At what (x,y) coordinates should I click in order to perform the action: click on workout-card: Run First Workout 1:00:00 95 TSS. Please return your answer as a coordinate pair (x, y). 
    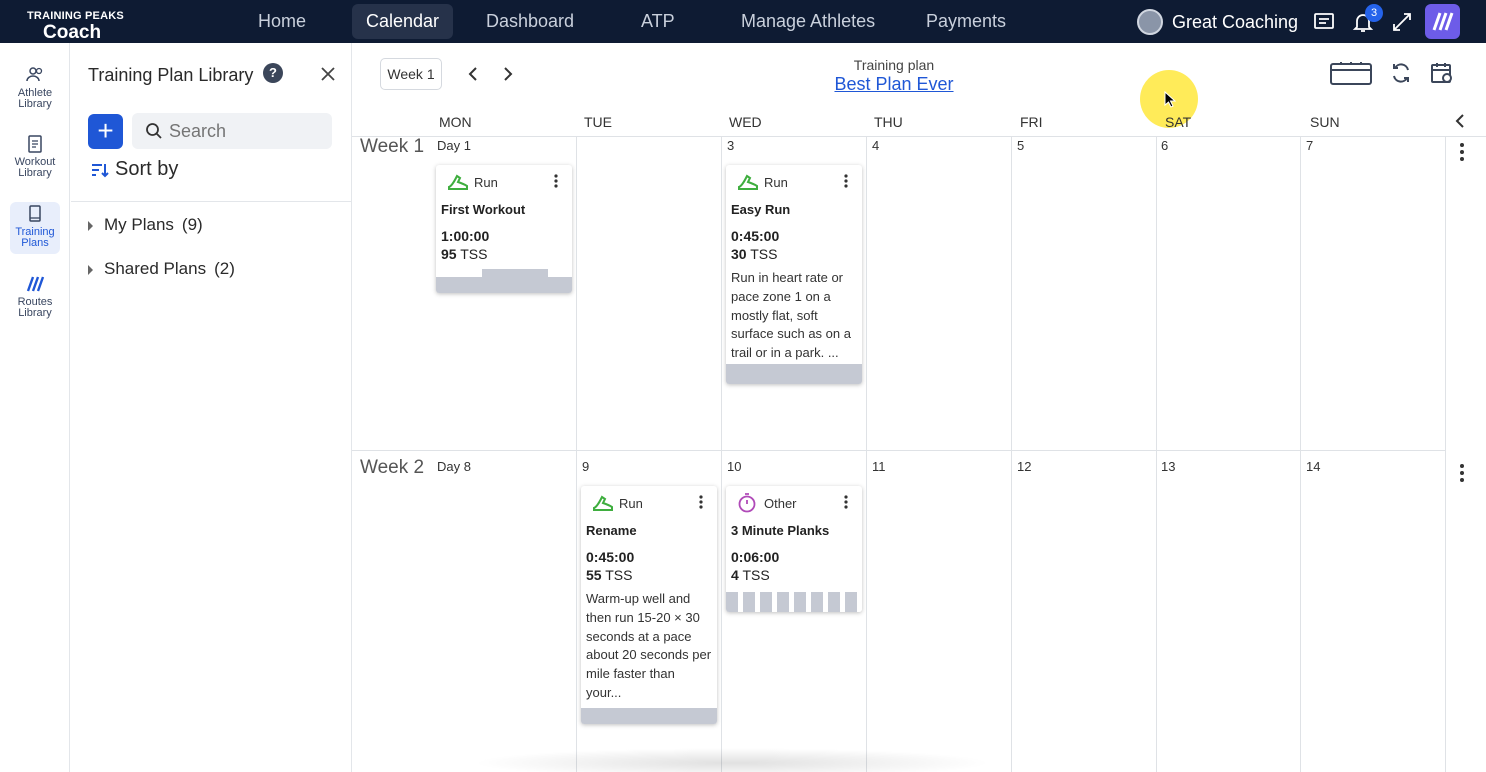
    Looking at the image, I should click on (504, 229).